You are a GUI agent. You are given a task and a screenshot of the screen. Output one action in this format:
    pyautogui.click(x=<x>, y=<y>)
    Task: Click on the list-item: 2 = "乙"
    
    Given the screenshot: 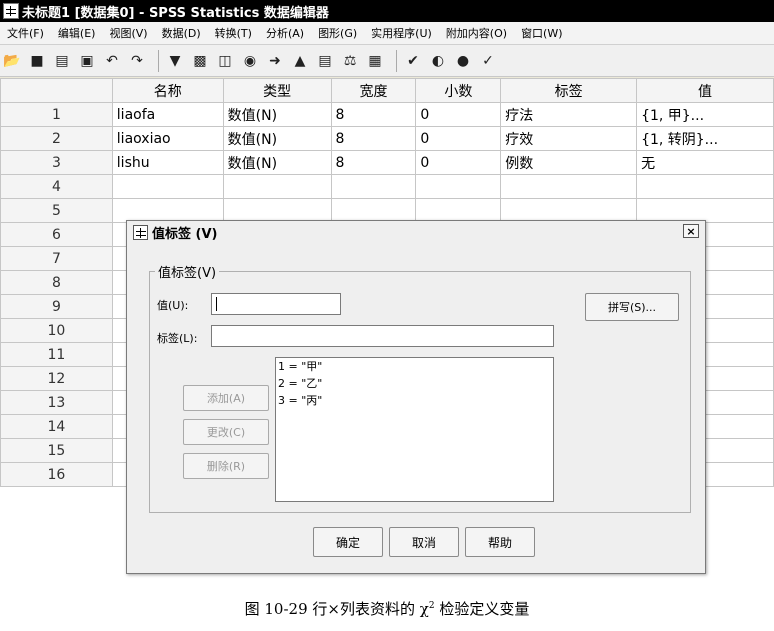 What is the action you would take?
    pyautogui.click(x=414, y=383)
    